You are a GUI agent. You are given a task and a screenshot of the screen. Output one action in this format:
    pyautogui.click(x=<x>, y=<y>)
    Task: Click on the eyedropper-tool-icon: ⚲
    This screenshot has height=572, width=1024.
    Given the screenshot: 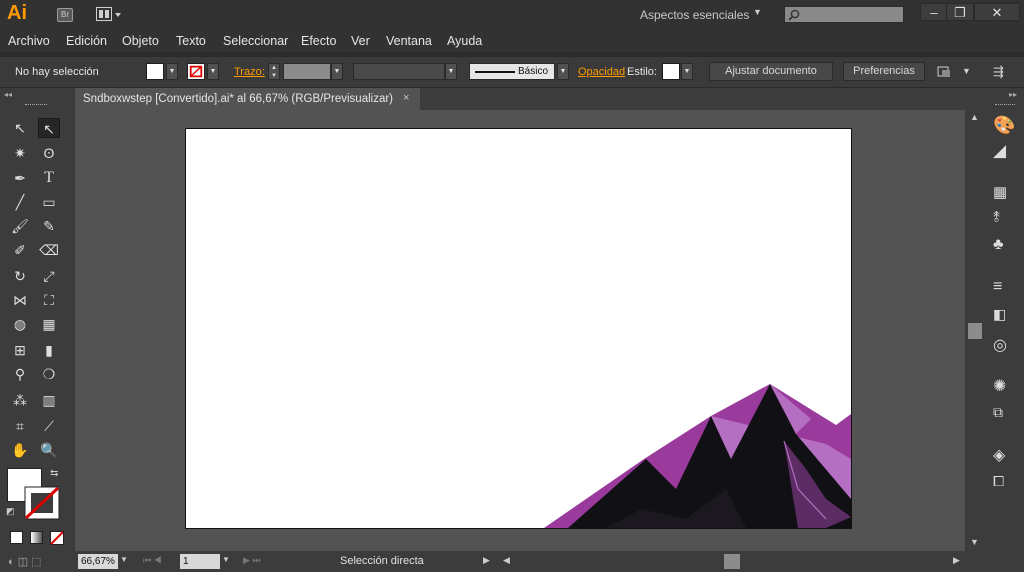 What is the action you would take?
    pyautogui.click(x=20, y=374)
    